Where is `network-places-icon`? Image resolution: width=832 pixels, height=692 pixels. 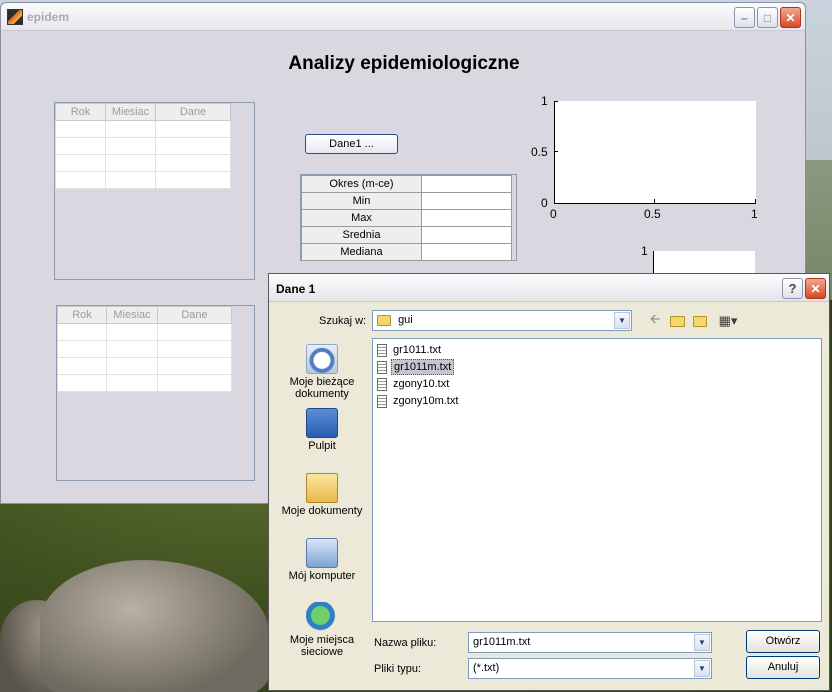 network-places-icon is located at coordinates (322, 617).